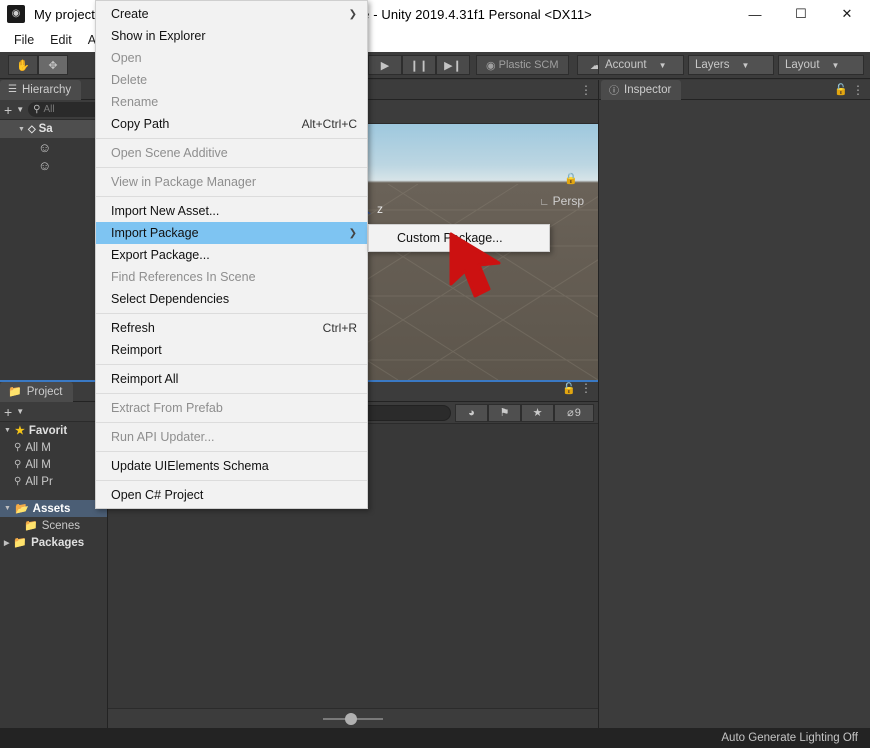  Describe the element at coordinates (24, 40) in the screenshot. I see `menu-file: File` at that location.